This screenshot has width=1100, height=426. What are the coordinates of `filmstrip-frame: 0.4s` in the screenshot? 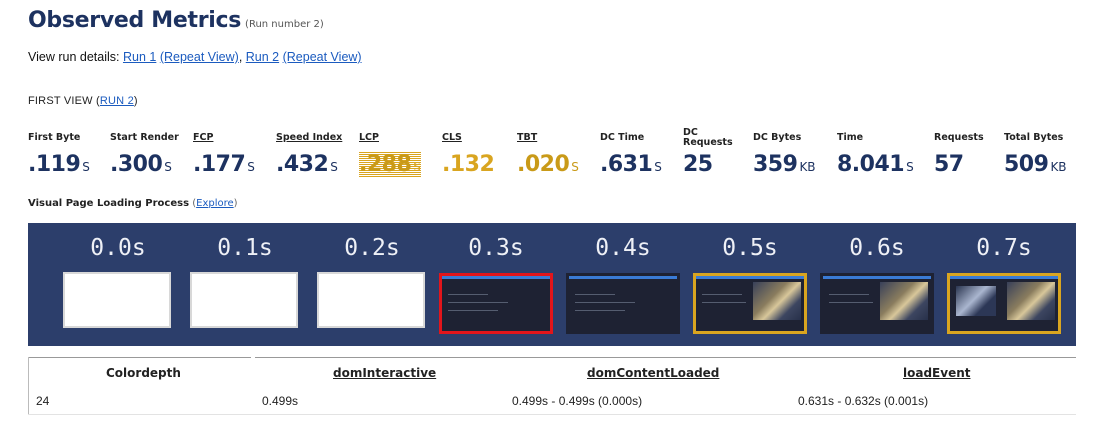 It's located at (623, 284).